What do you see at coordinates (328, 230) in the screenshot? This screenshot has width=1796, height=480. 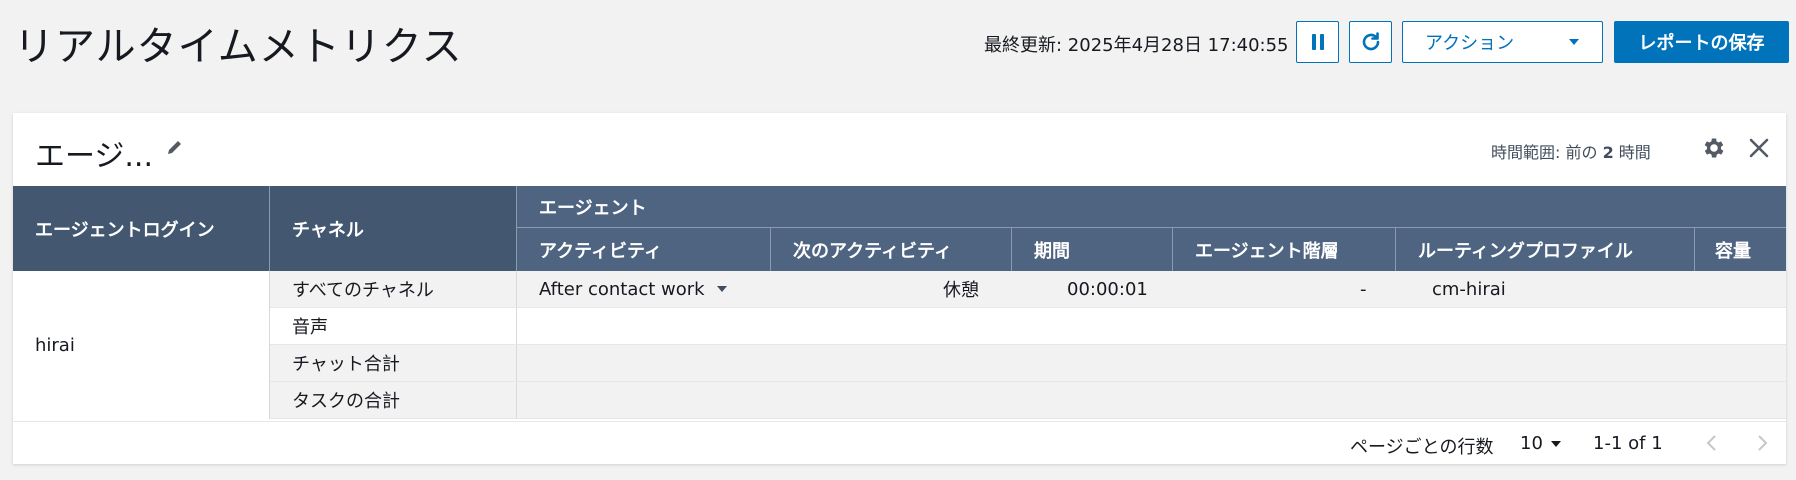 I see `col-channel-label: チャネル` at bounding box center [328, 230].